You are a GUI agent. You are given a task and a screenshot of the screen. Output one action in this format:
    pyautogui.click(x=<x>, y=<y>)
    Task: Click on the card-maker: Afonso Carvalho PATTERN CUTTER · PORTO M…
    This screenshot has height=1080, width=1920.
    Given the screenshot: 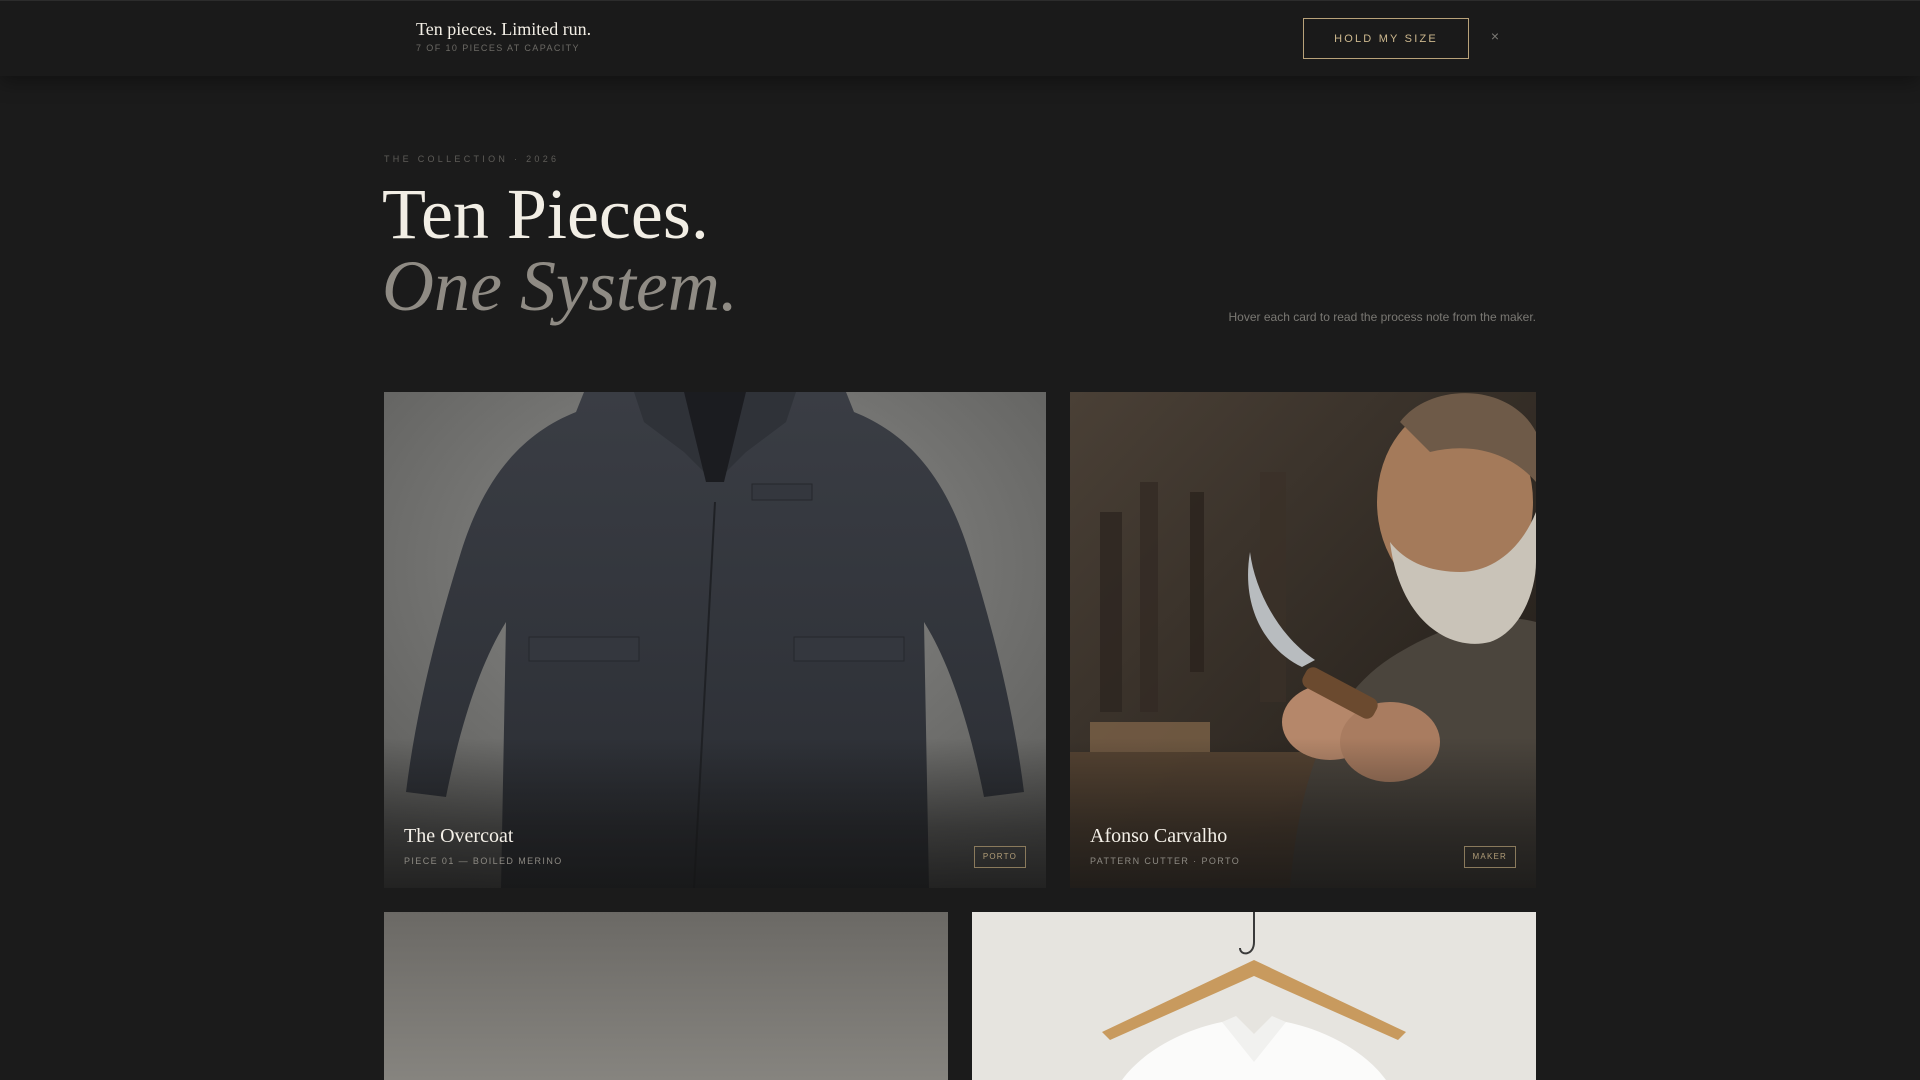 What is the action you would take?
    pyautogui.click(x=1303, y=640)
    